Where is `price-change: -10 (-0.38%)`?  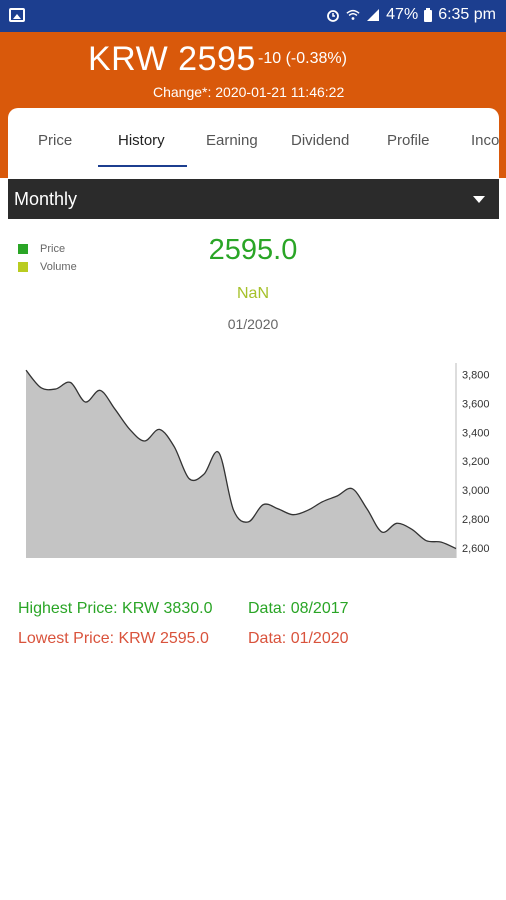
price-change: -10 (-0.38%) is located at coordinates (302, 58).